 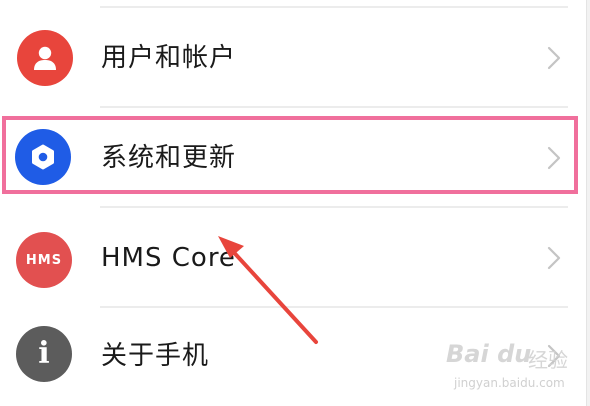 I want to click on person-glyph, so click(x=45, y=58).